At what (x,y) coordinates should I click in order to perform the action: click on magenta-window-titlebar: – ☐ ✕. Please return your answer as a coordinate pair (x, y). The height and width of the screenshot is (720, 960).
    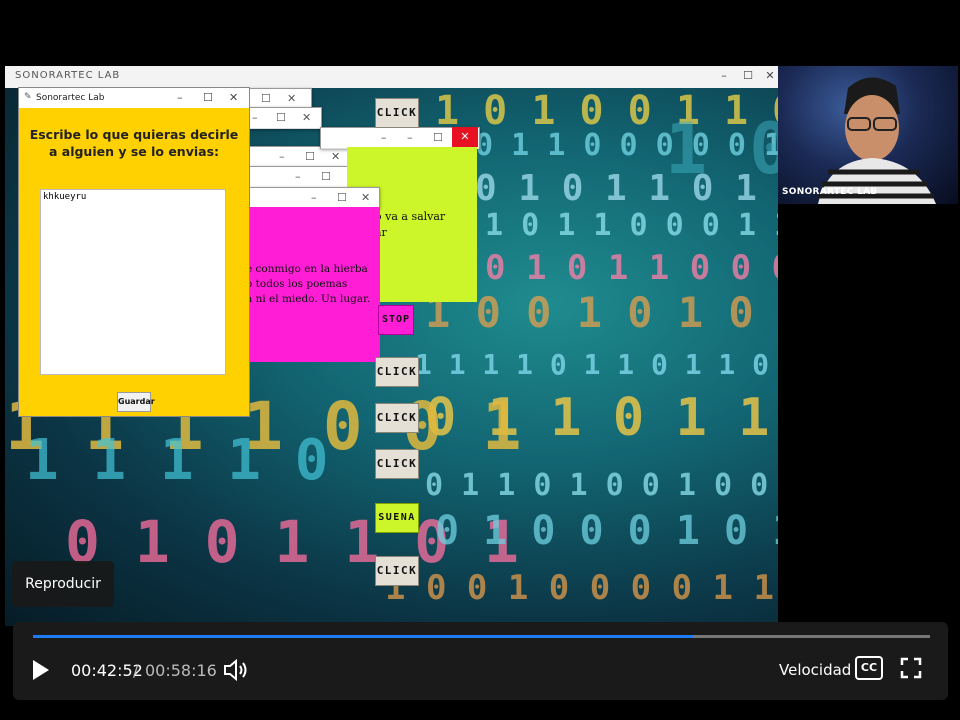
    Looking at the image, I should click on (314, 198).